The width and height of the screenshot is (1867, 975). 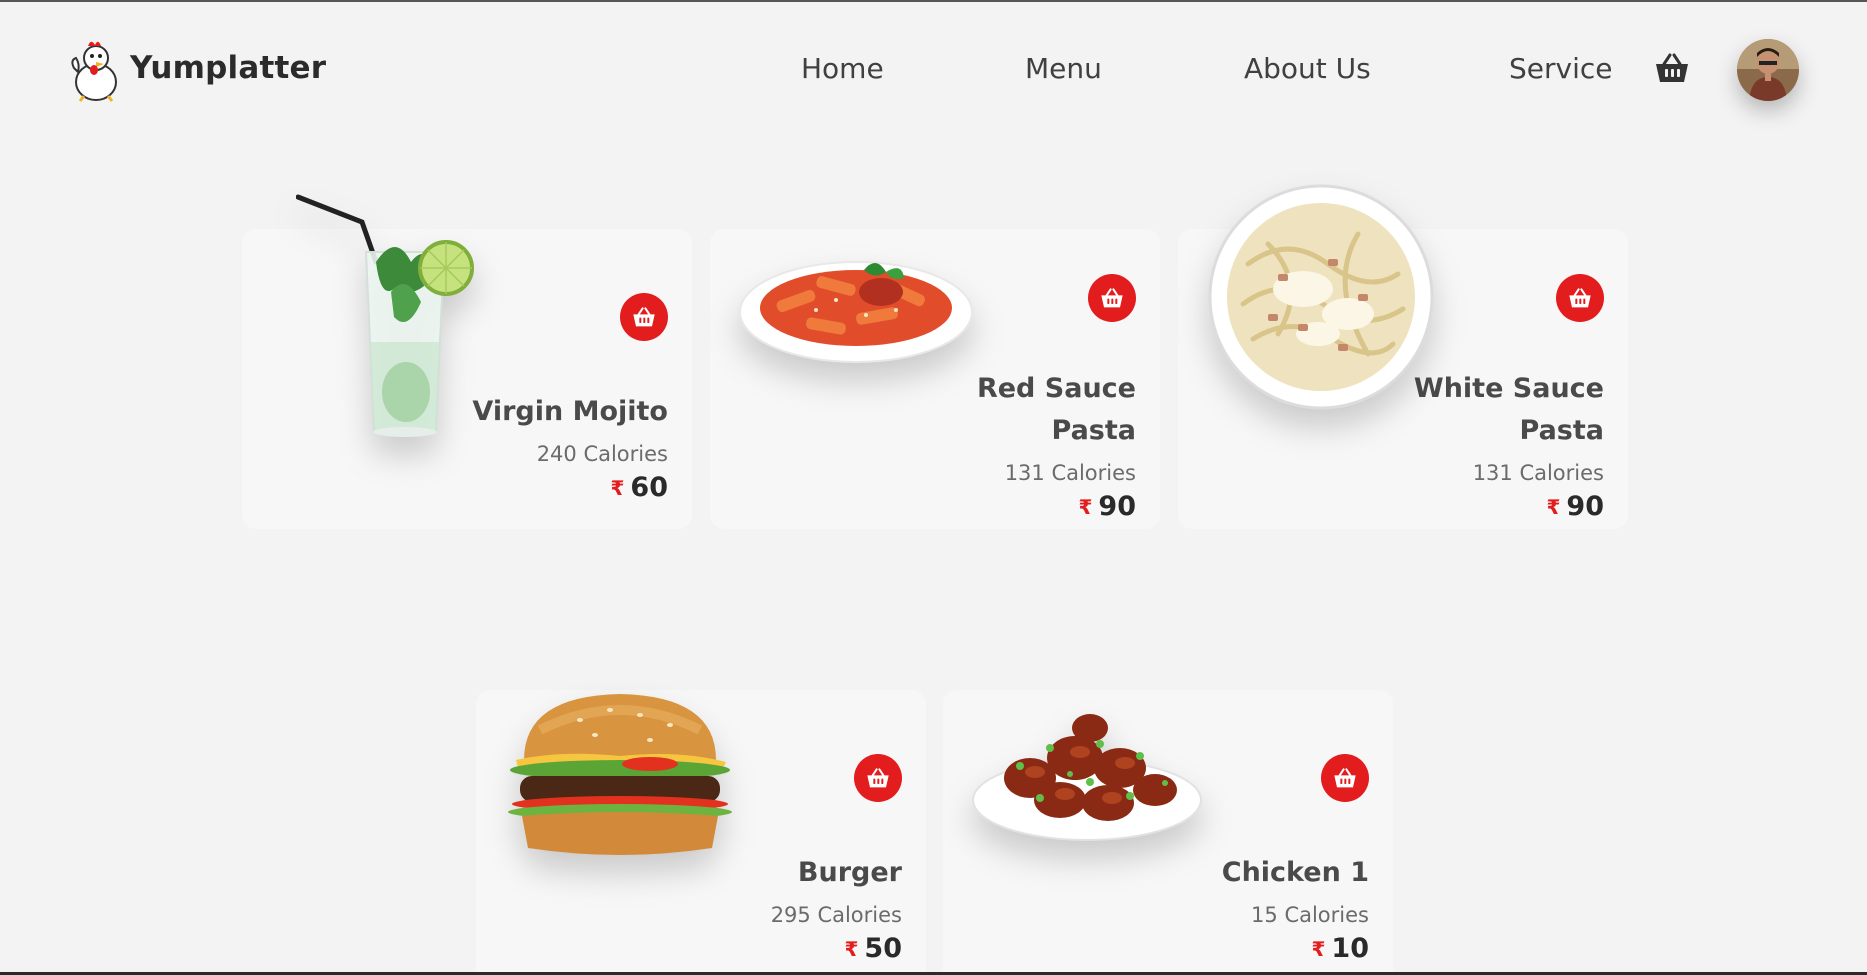 What do you see at coordinates (1295, 872) in the screenshot?
I see `item-name: Chicken 1` at bounding box center [1295, 872].